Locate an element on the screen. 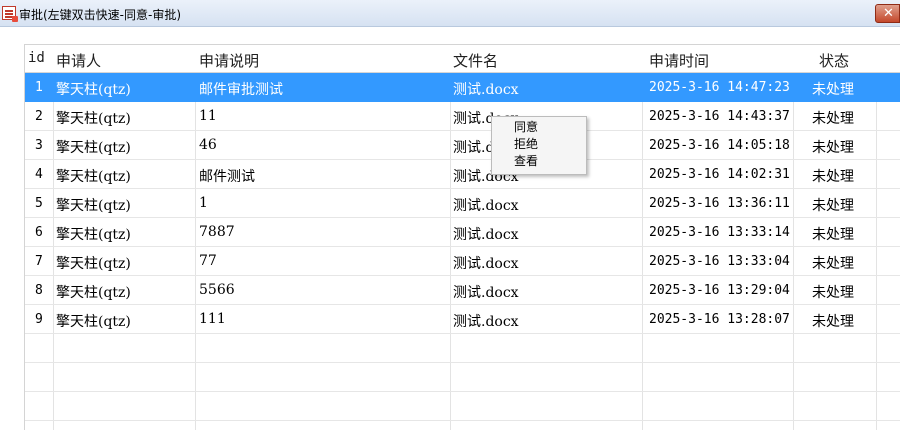  cell-id: 3 is located at coordinates (39, 145).